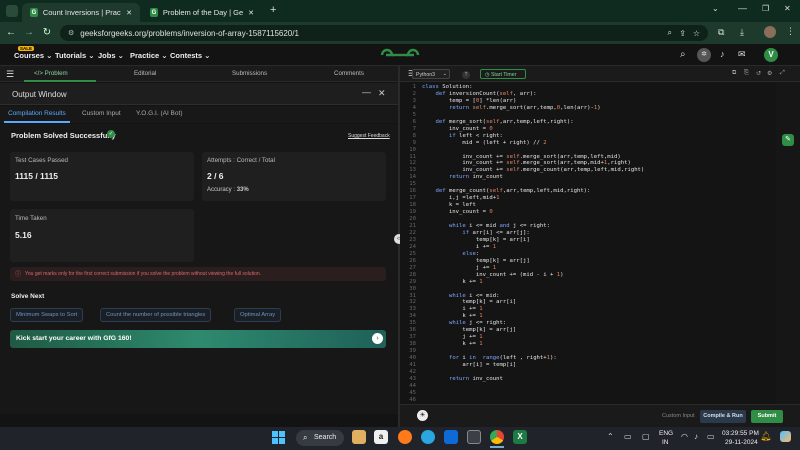 This screenshot has height=450, width=800. What do you see at coordinates (670, 33) in the screenshot?
I see `zoom-icon: ⌕` at bounding box center [670, 33].